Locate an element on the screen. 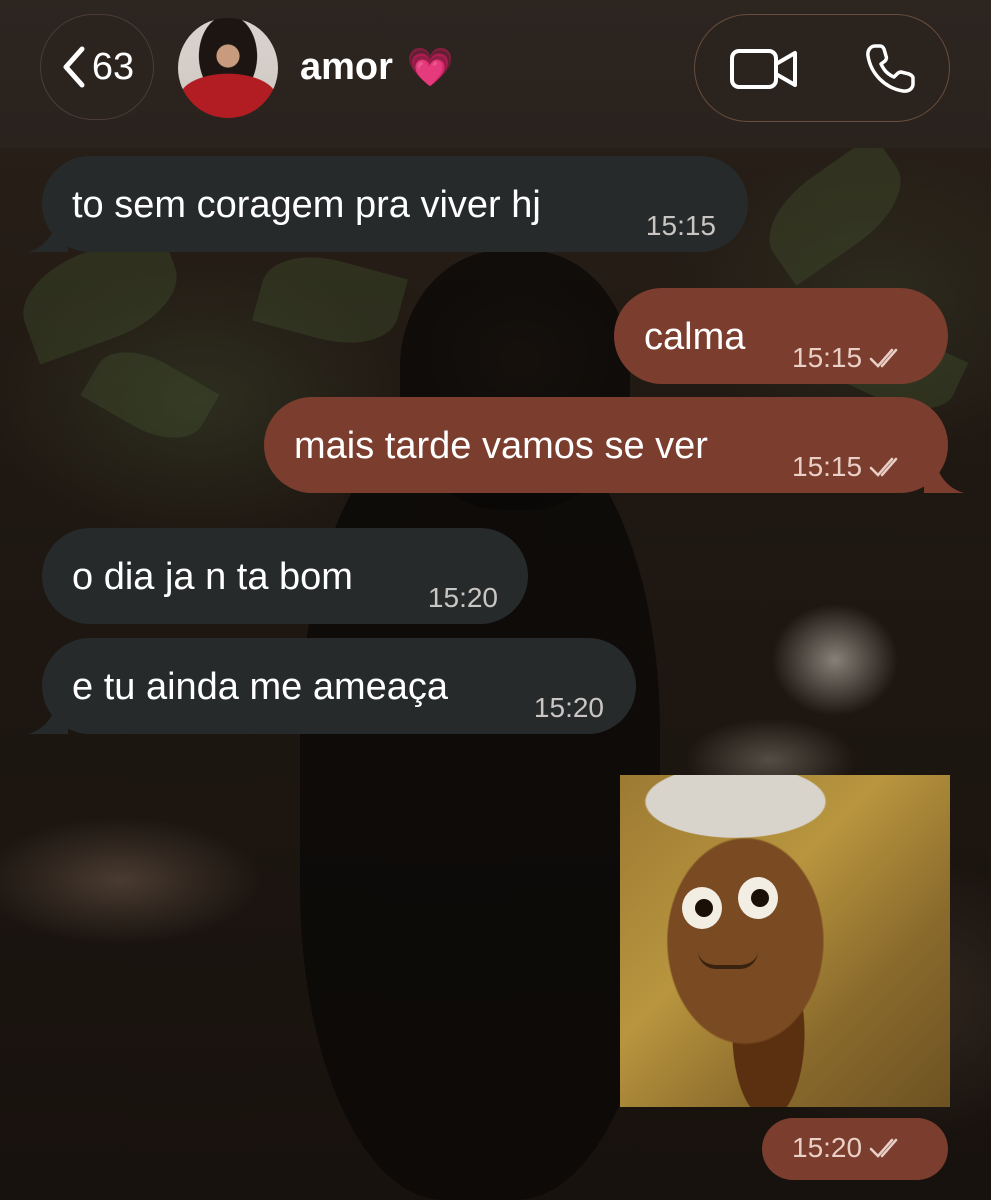 This screenshot has width=991, height=1200. message-incoming: o dia ja n ta bom 15:20 is located at coordinates (285, 576).